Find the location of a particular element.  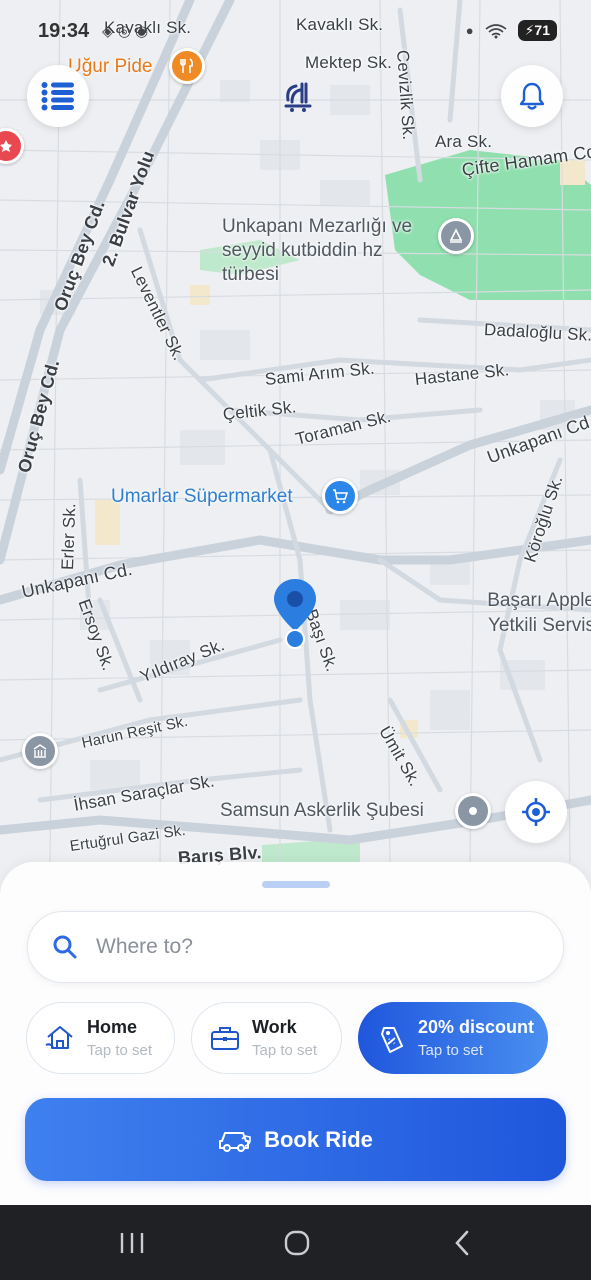

shopping-cart-icon is located at coordinates (340, 496).